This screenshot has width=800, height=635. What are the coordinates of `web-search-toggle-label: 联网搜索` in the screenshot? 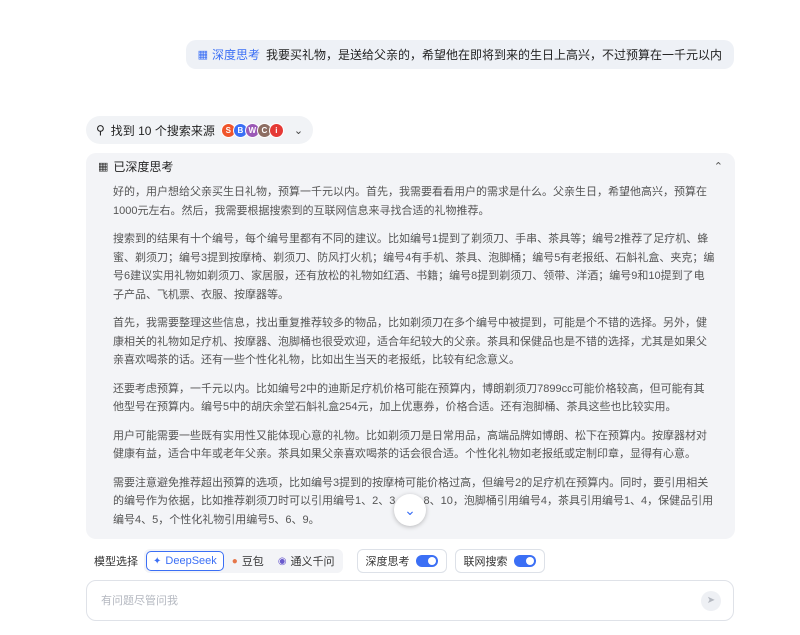 It's located at (485, 562).